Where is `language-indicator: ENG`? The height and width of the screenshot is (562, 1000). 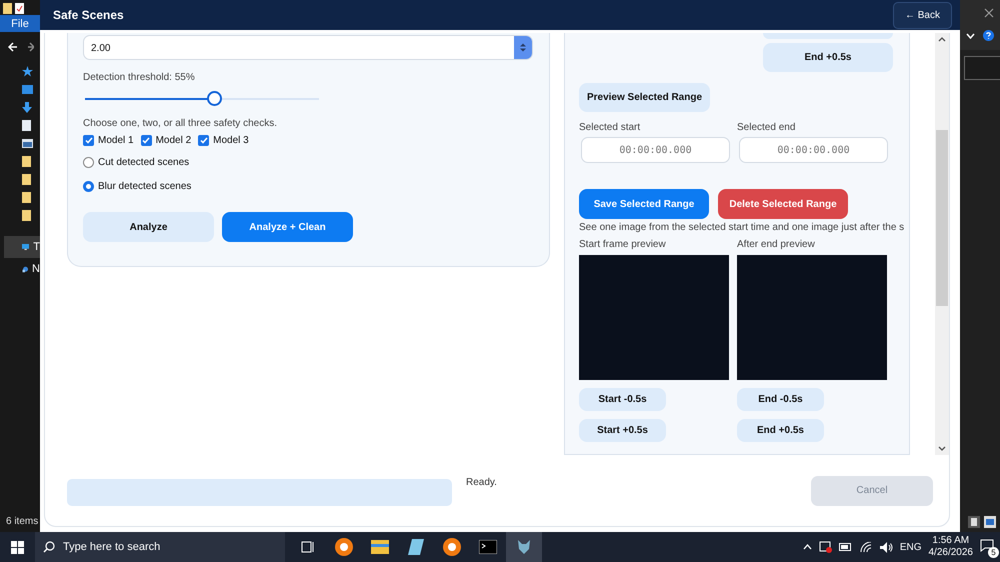
language-indicator: ENG is located at coordinates (911, 547).